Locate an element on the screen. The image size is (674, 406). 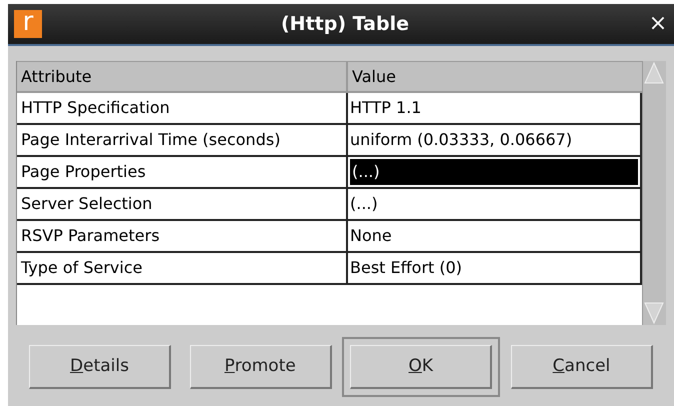
close-button: × is located at coordinates (658, 24).